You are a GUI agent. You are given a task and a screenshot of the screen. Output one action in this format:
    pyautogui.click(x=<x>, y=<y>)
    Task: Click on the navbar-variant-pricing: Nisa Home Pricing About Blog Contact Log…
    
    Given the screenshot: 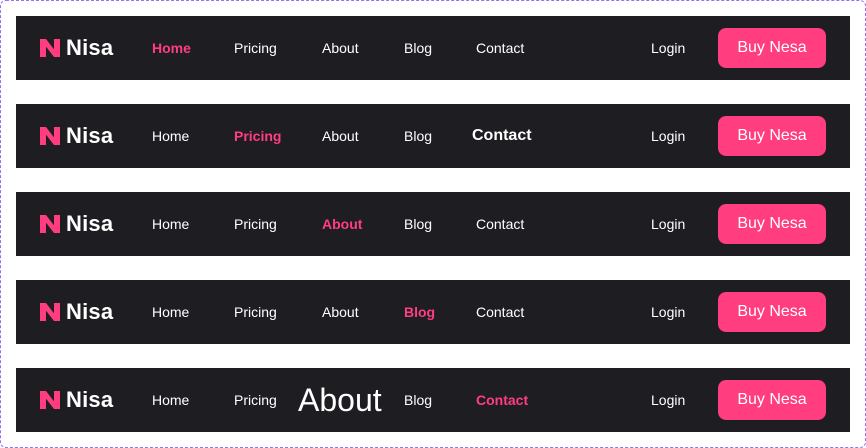 What is the action you would take?
    pyautogui.click(x=433, y=136)
    